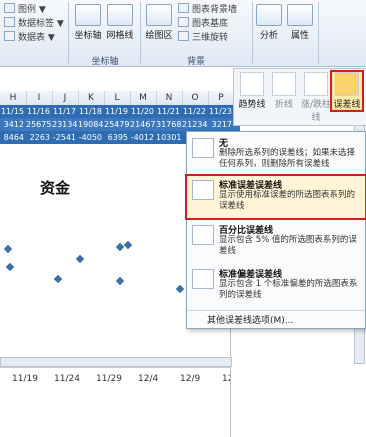 This screenshot has width=366, height=437. What do you see at coordinates (148, 379) in the screenshot?
I see `x-tick-label: 12/4` at bounding box center [148, 379].